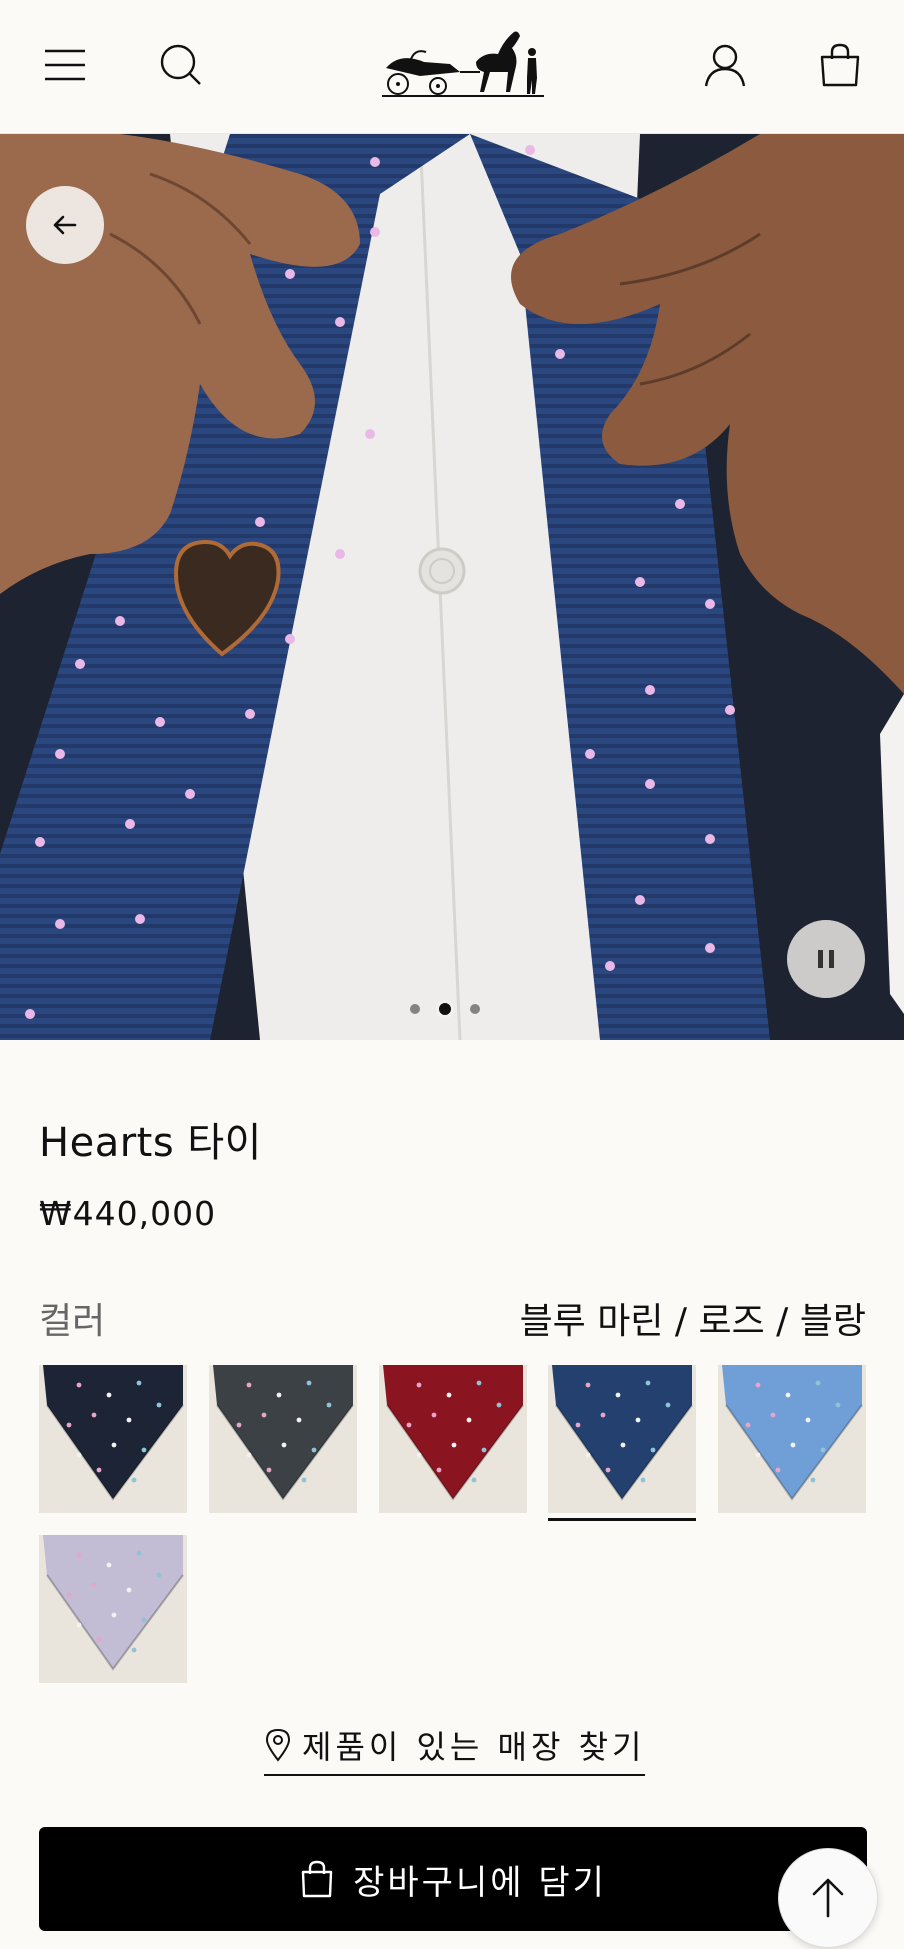 This screenshot has width=904, height=1949. I want to click on location-pin-icon, so click(278, 1745).